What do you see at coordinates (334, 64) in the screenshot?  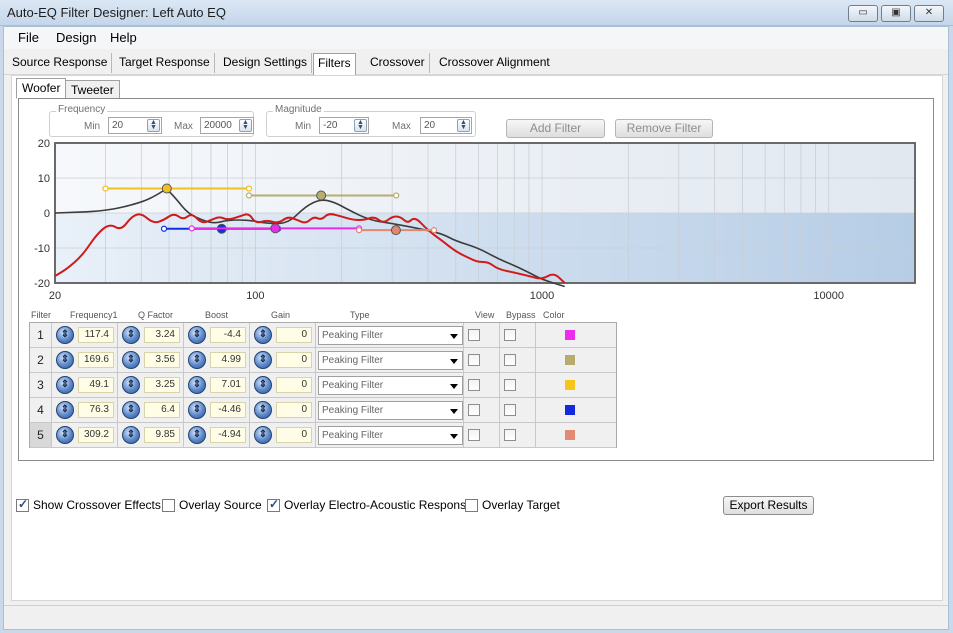 I see `tab-filters: Filters` at bounding box center [334, 64].